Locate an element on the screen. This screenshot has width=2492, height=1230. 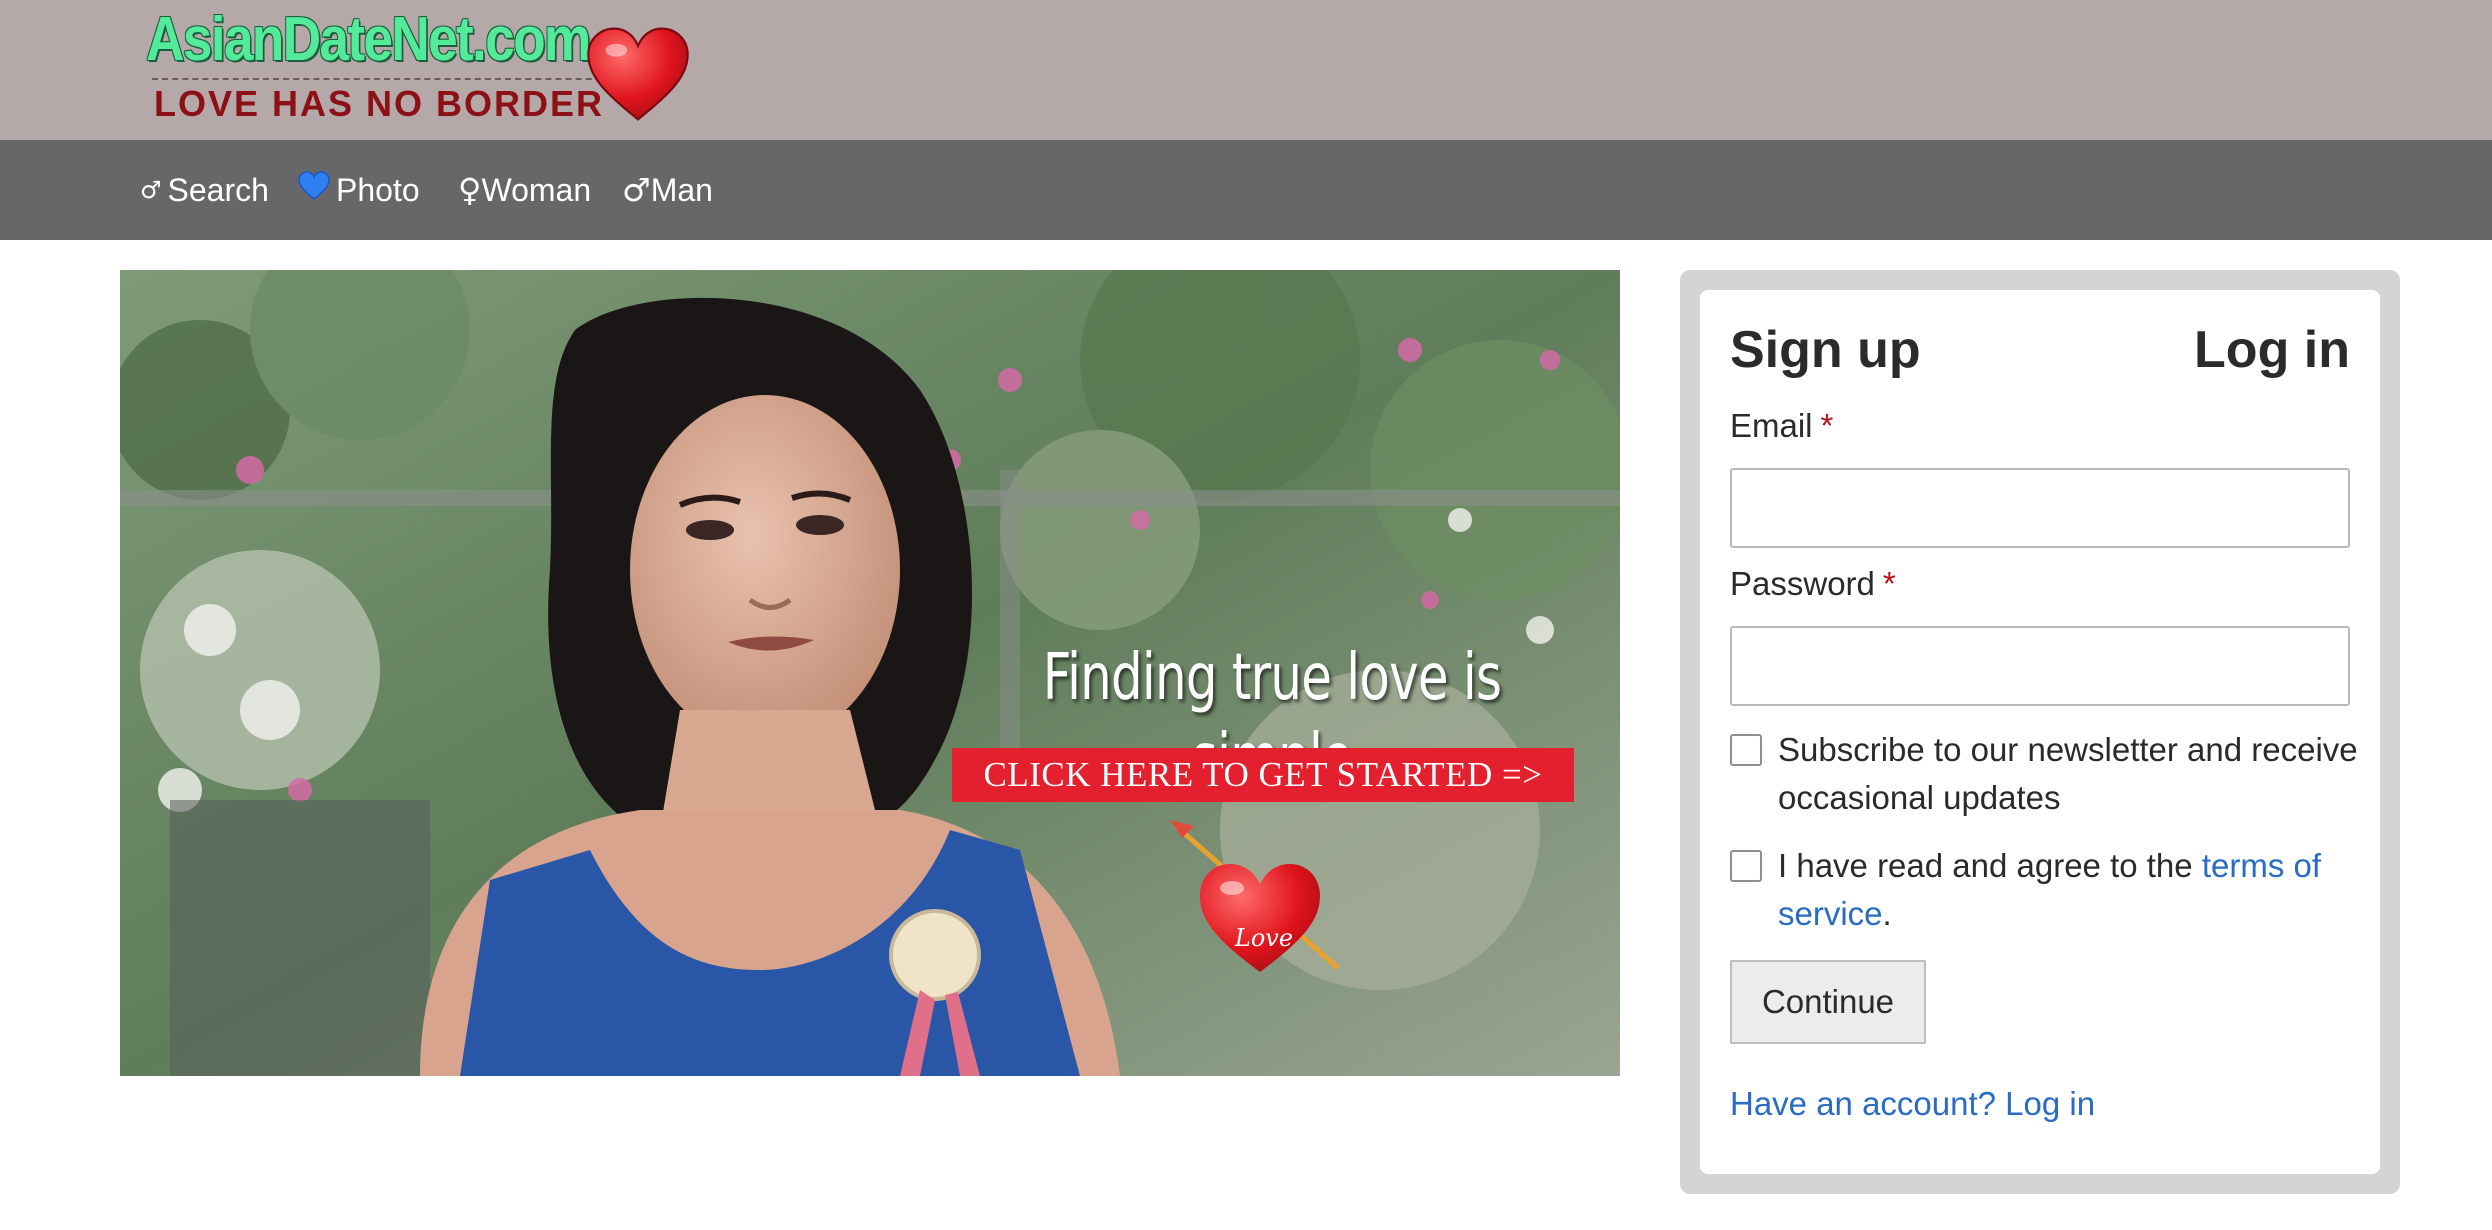
heart-icon is located at coordinates (638, 74).